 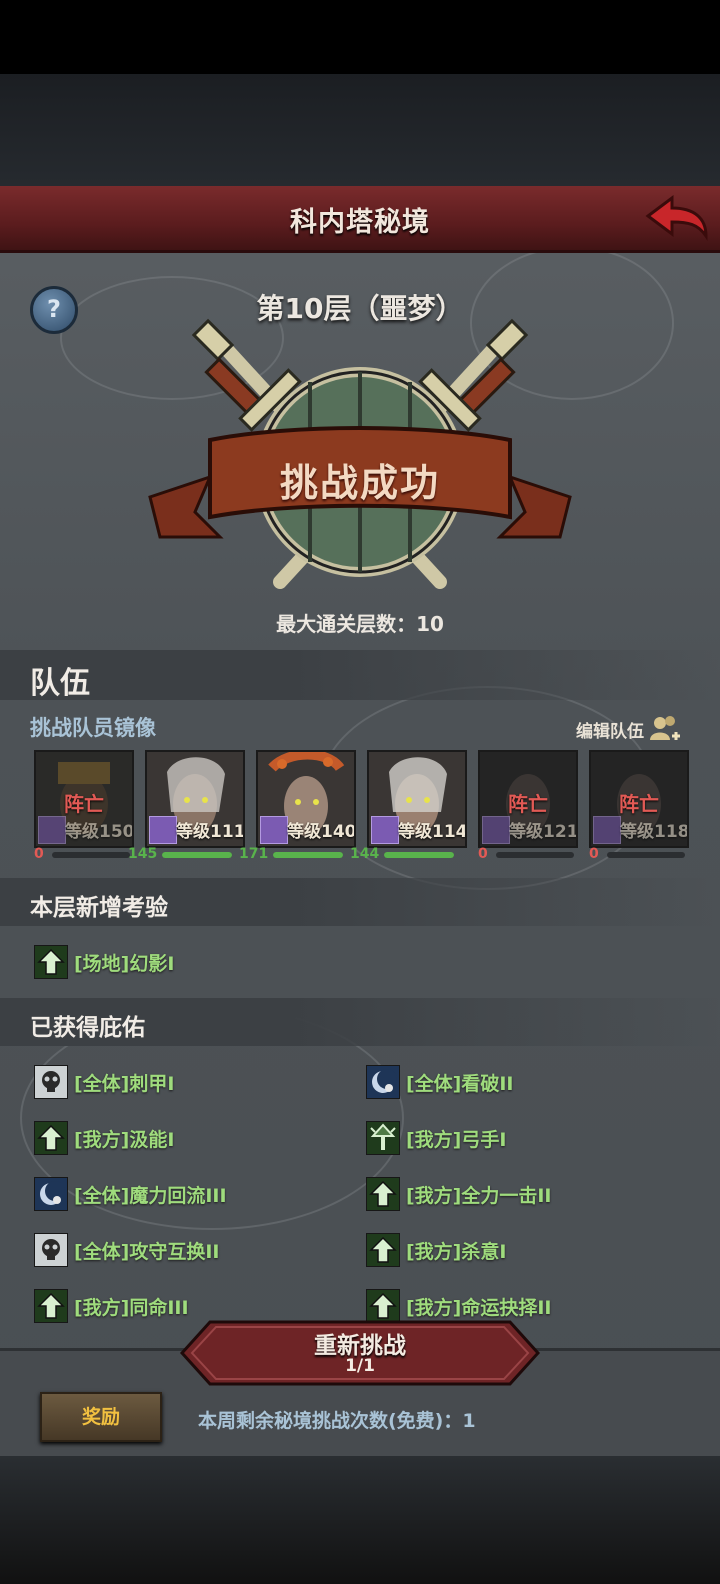 What do you see at coordinates (417, 799) in the screenshot?
I see `member-card: 等级114` at bounding box center [417, 799].